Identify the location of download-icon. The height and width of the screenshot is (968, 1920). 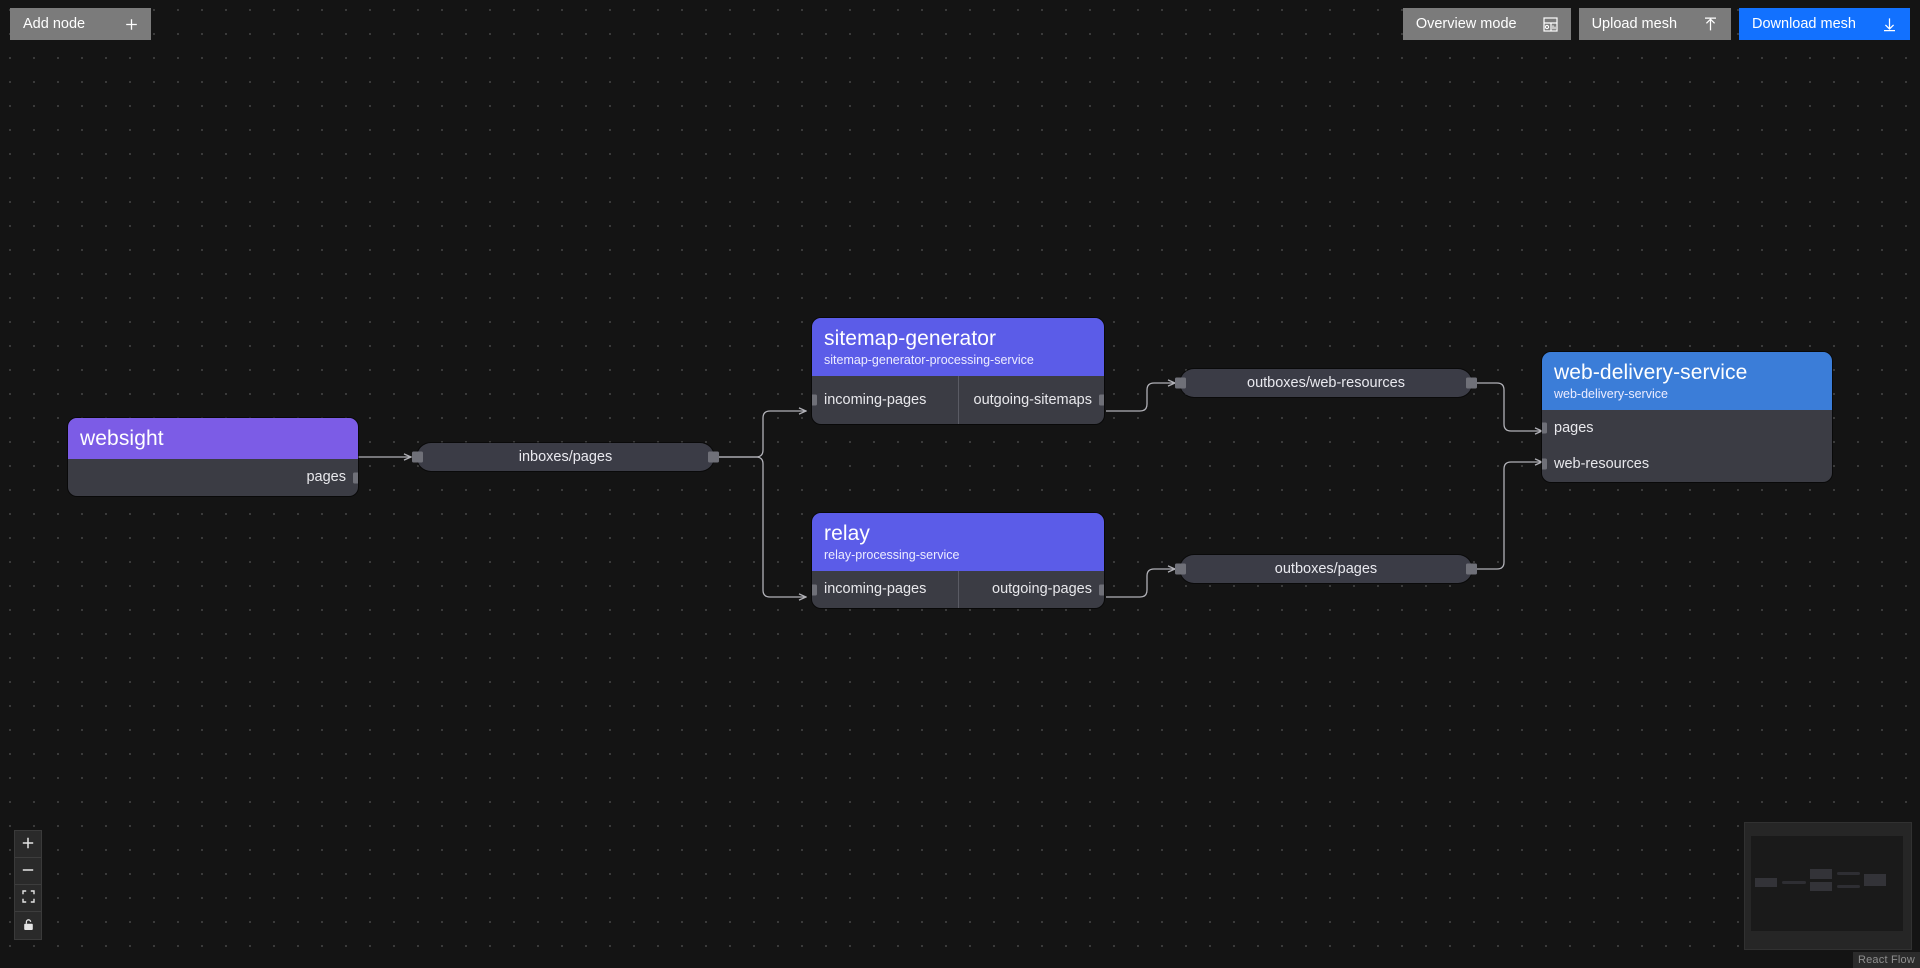
(1889, 24).